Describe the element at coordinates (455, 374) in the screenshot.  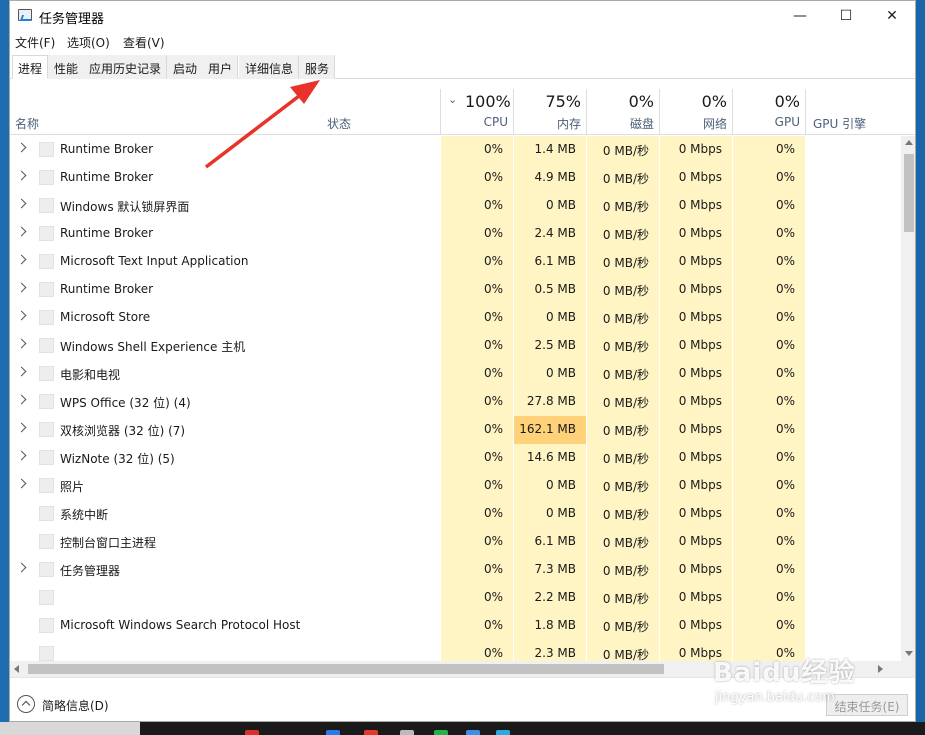
I see `process-row: 电影和电视 0% 0 MB 0 MB/秒 0 Mbps 0%` at that location.